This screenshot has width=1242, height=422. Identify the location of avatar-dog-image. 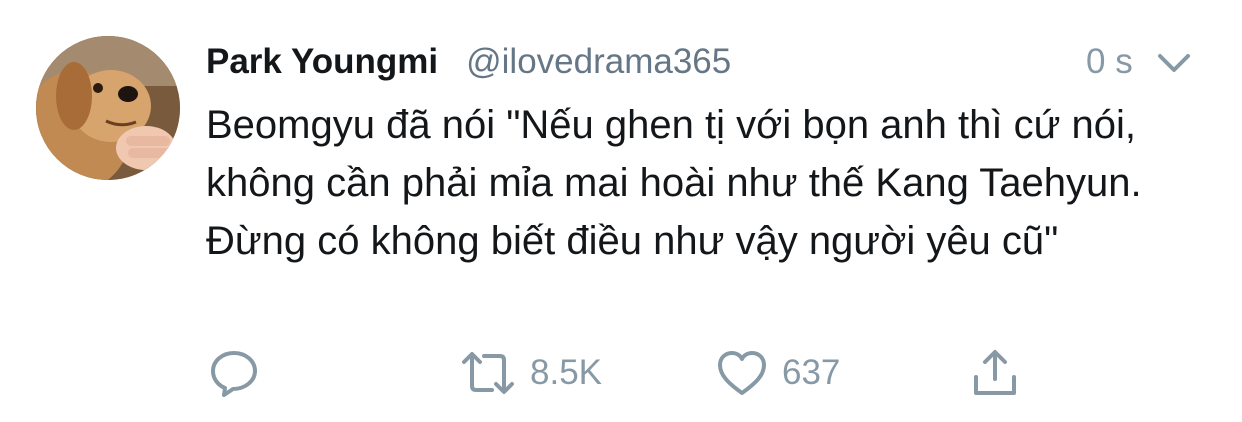
(108, 108).